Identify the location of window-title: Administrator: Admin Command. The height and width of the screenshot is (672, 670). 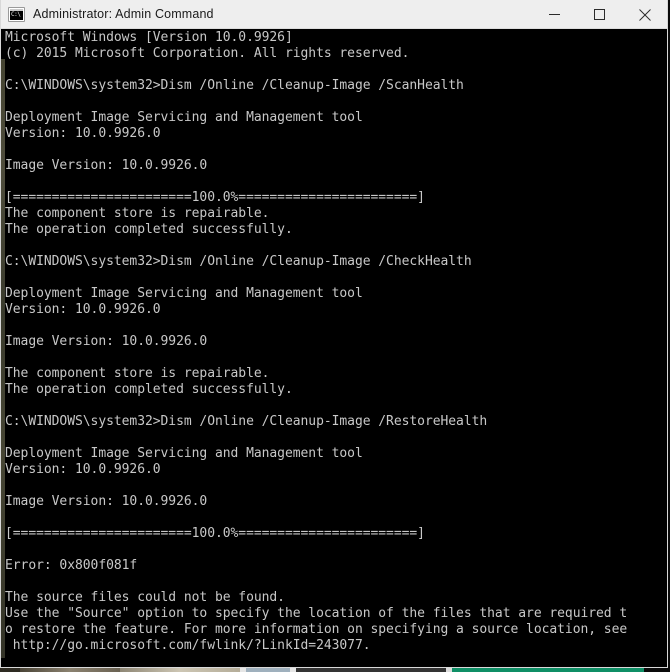
(123, 14).